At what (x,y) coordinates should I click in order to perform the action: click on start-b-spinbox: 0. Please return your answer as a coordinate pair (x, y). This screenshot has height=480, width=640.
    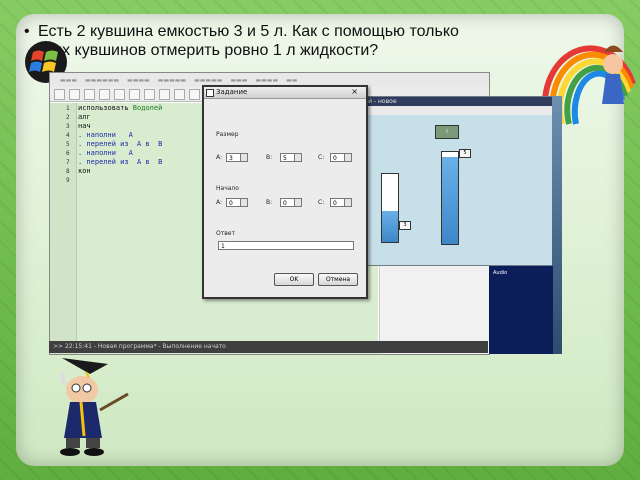
    Looking at the image, I should click on (291, 202).